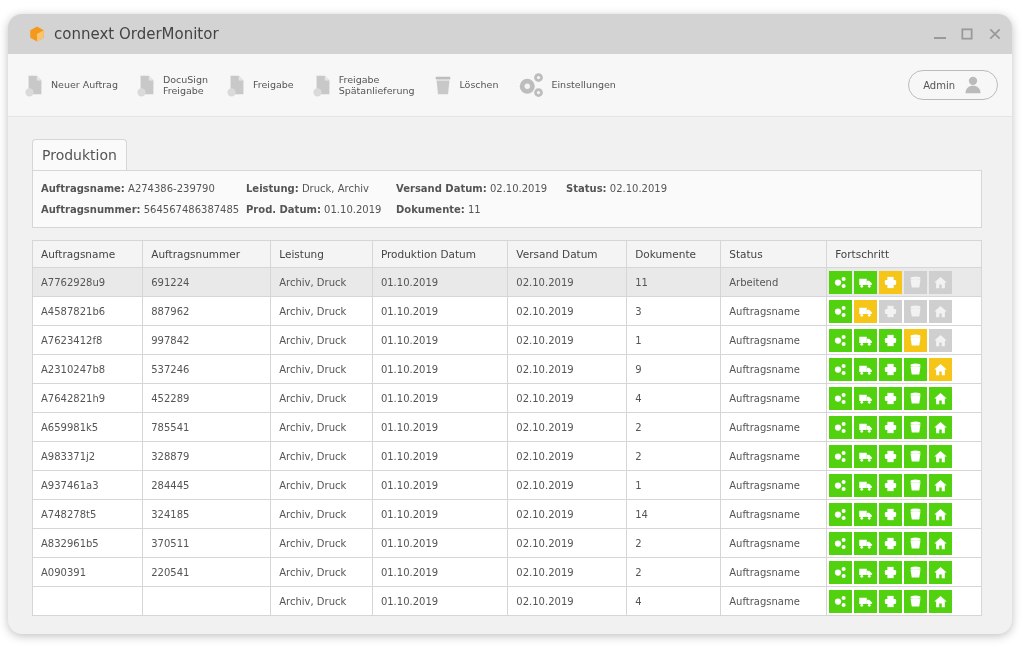 The width and height of the screenshot is (1024, 647). Describe the element at coordinates (170, 456) in the screenshot. I see `table-cell: 328879` at that location.